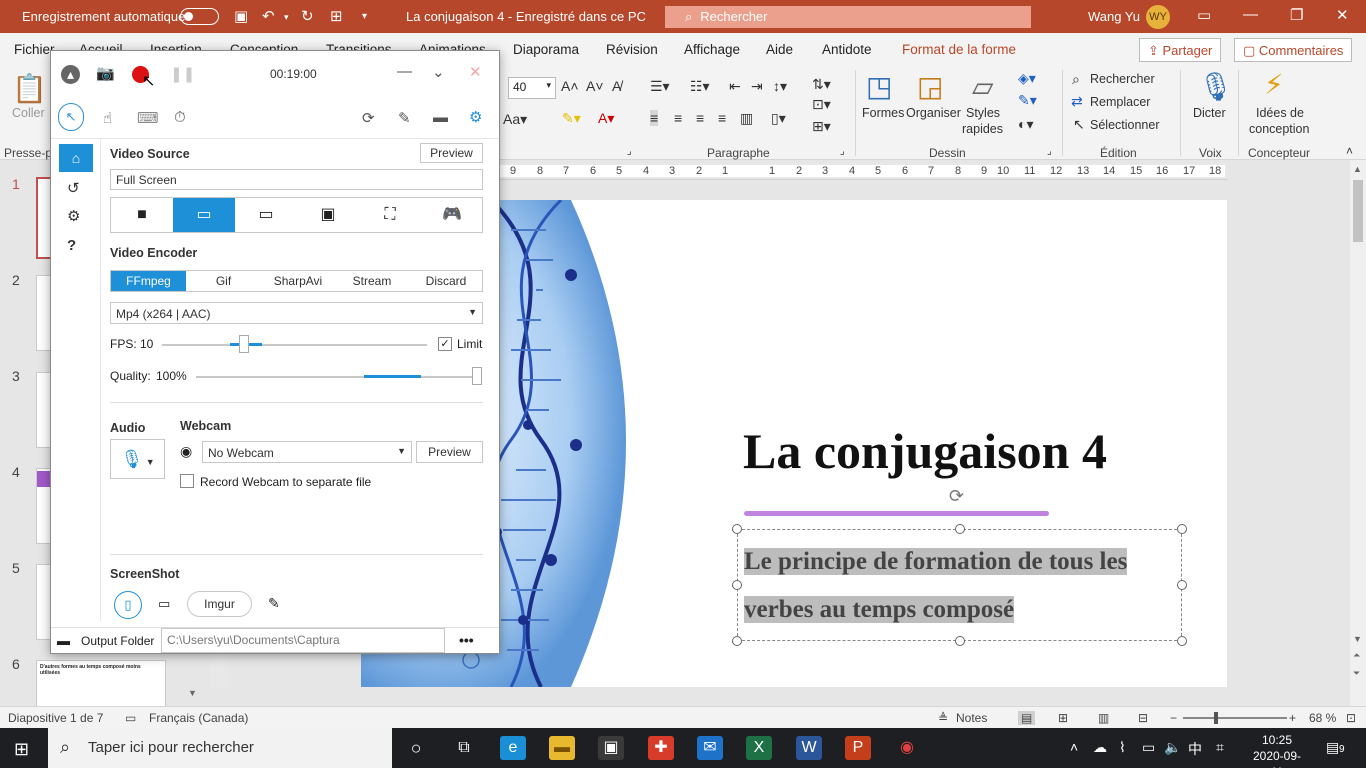 Image resolution: width=1366 pixels, height=768 pixels. What do you see at coordinates (546, 49) in the screenshot?
I see `menu-diaporama: Diaporama` at bounding box center [546, 49].